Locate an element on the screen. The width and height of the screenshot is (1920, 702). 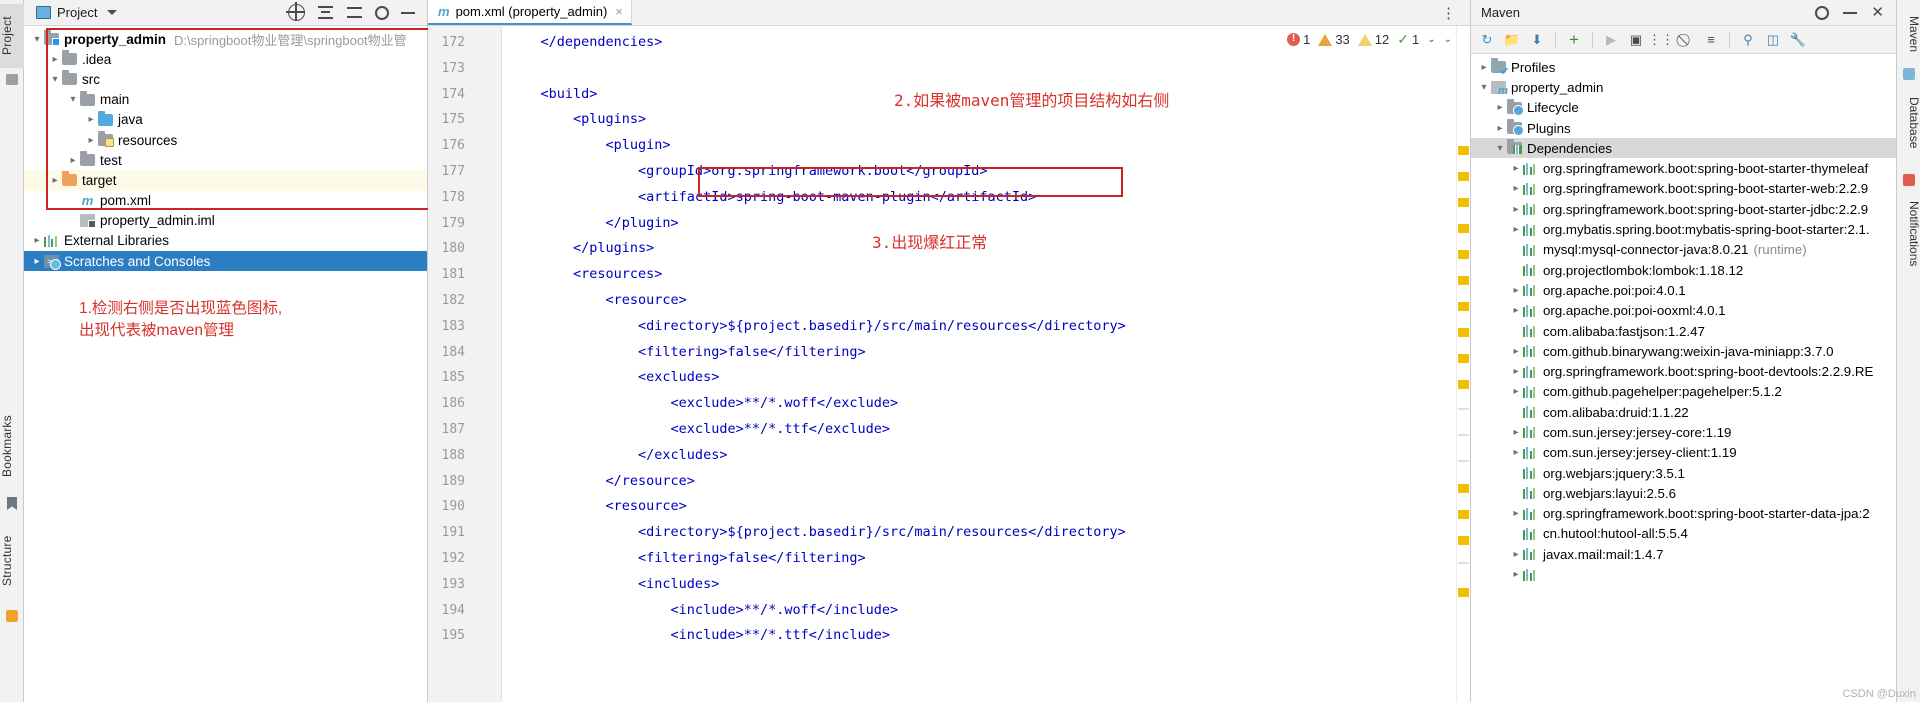
tree-row-iml: property_admin.iml is located at coordinates (225, 221).